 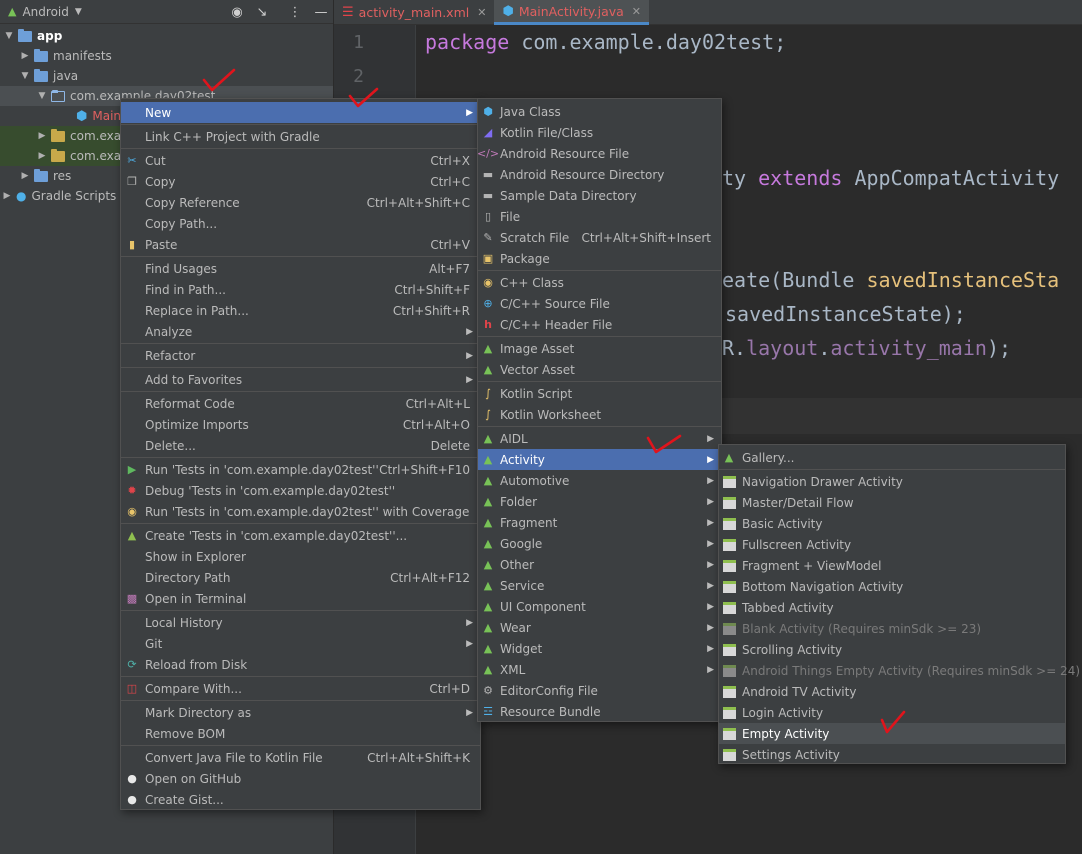 What do you see at coordinates (300, 136) in the screenshot?
I see `menu-item-link-cpp: Link C++ Project with Gradle` at bounding box center [300, 136].